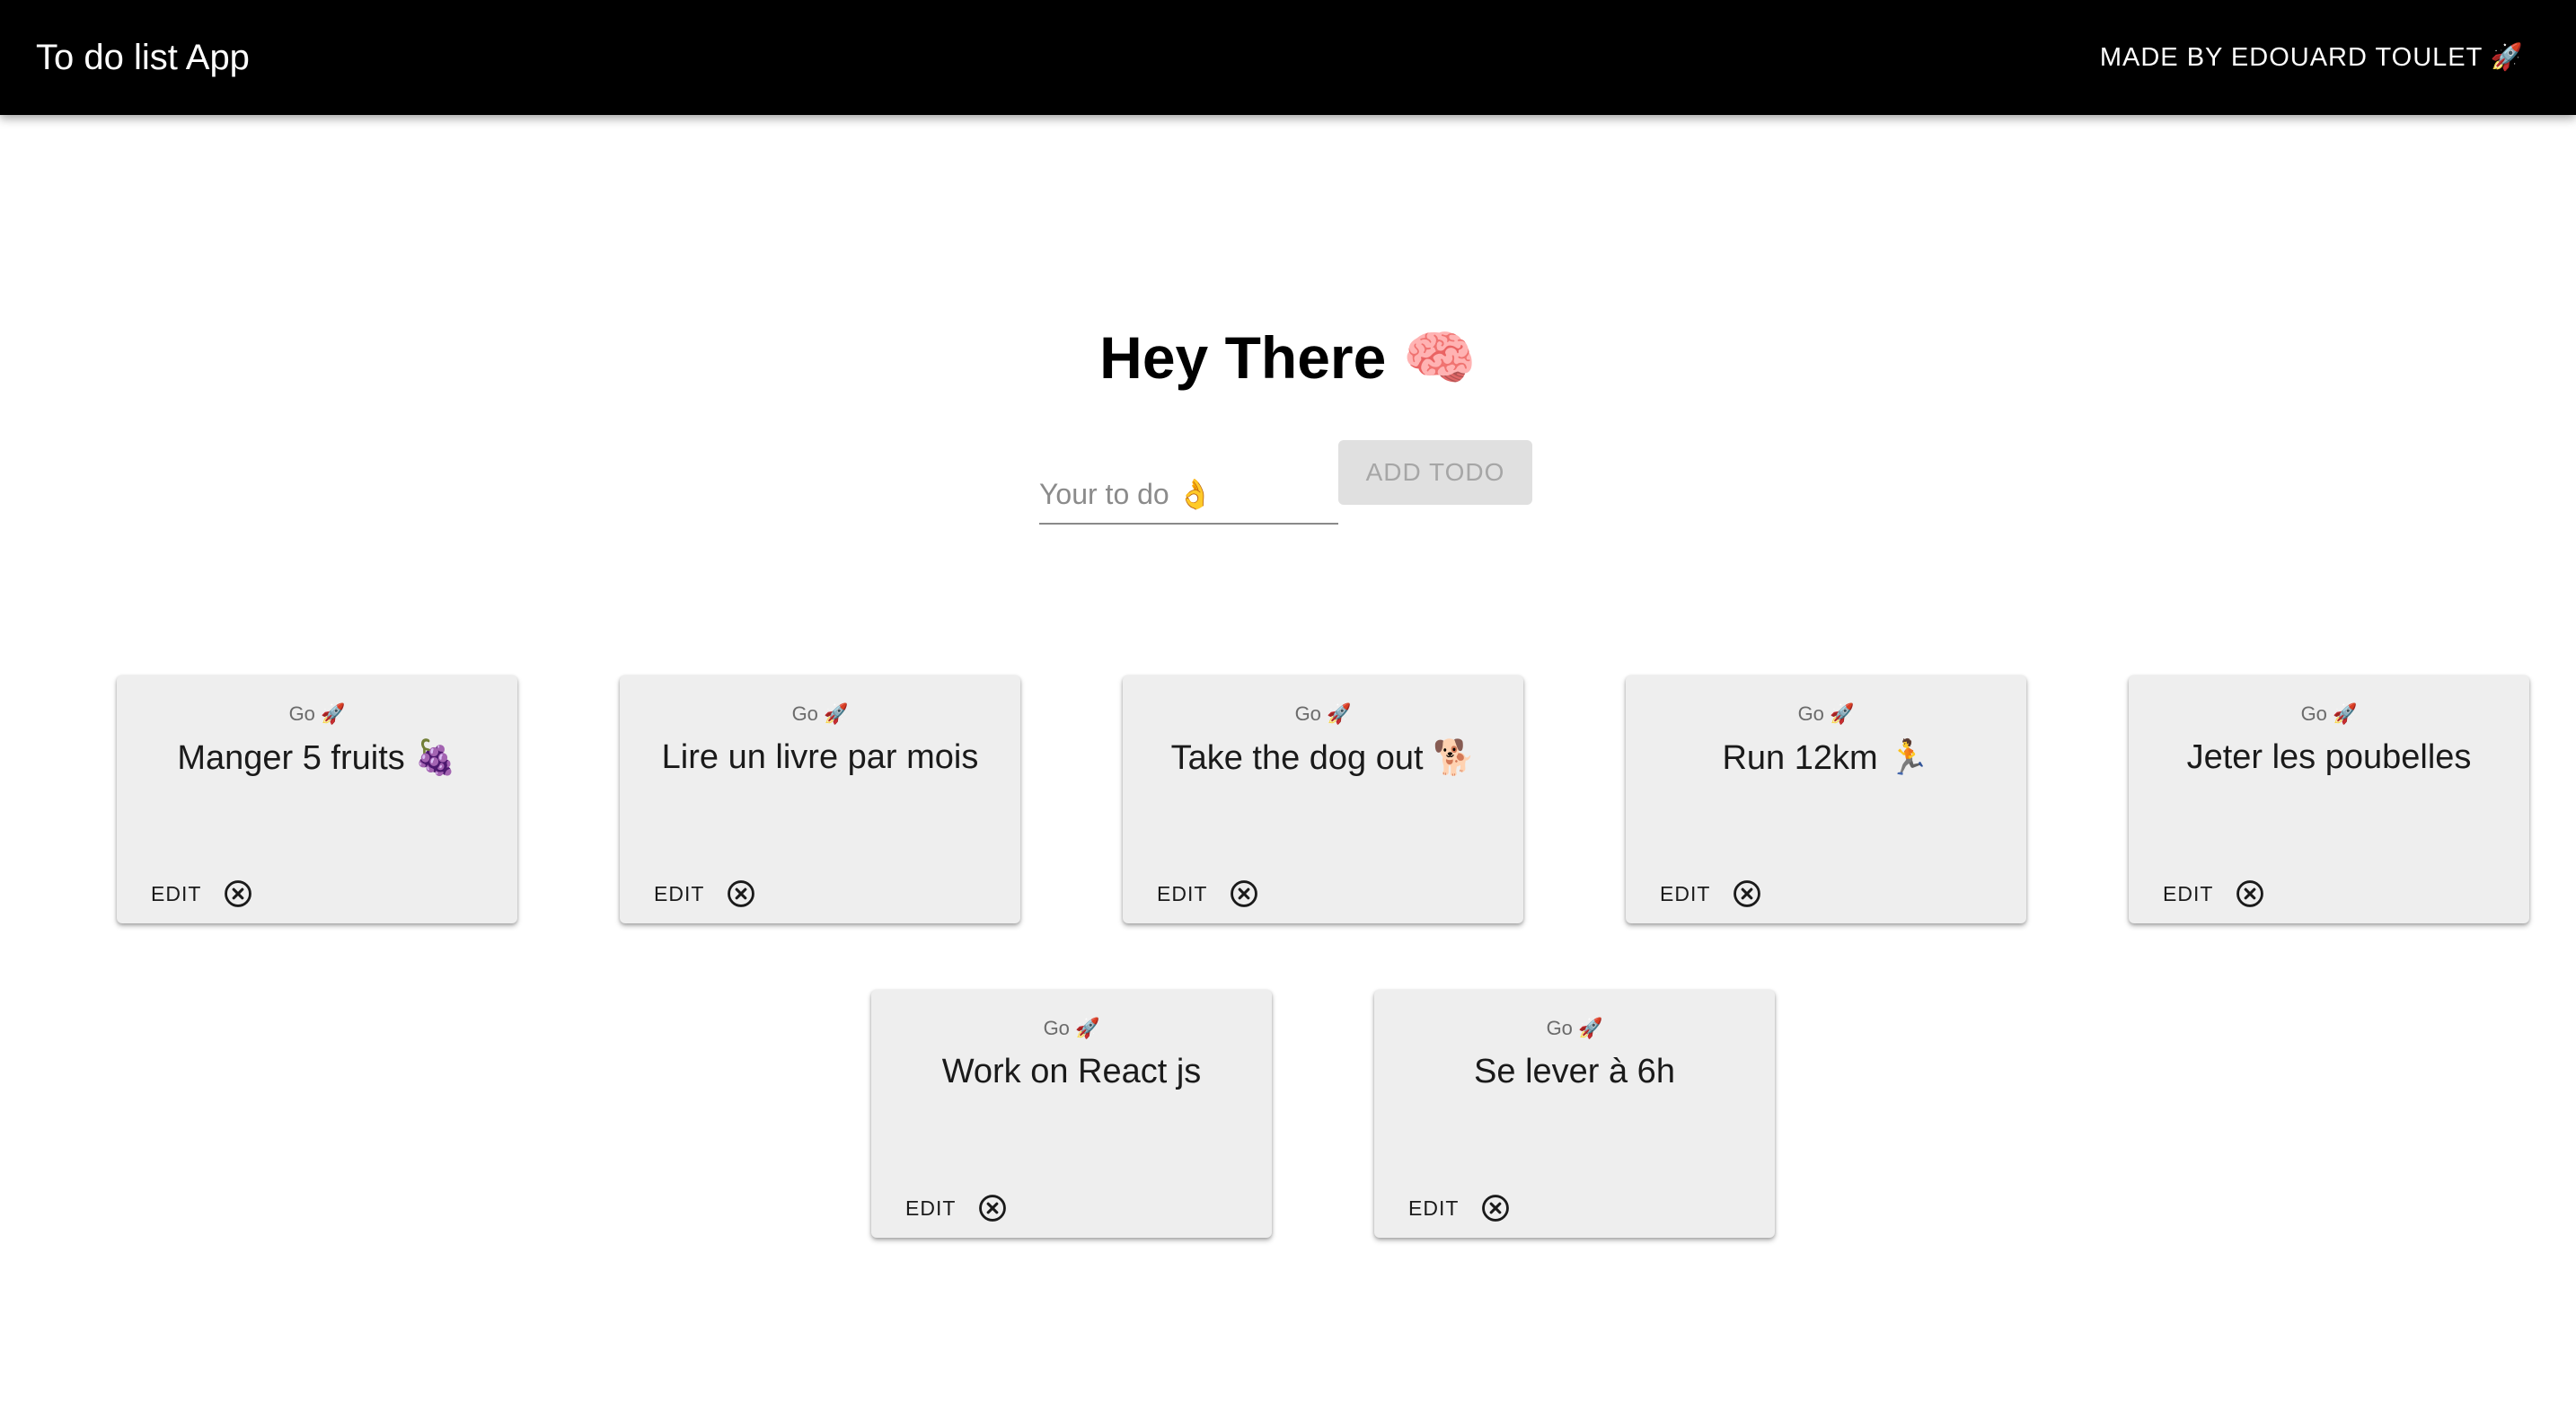 This screenshot has height=1421, width=2576. Describe the element at coordinates (1435, 472) in the screenshot. I see `add-todo-button: ADD TODO` at that location.